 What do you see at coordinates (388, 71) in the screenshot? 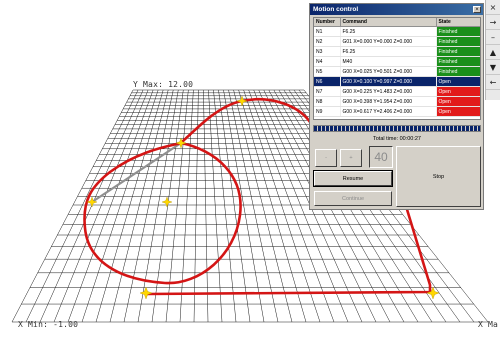
I see `row-command: G00 X=0.025 Y=0.501 Z=0.000` at bounding box center [388, 71].